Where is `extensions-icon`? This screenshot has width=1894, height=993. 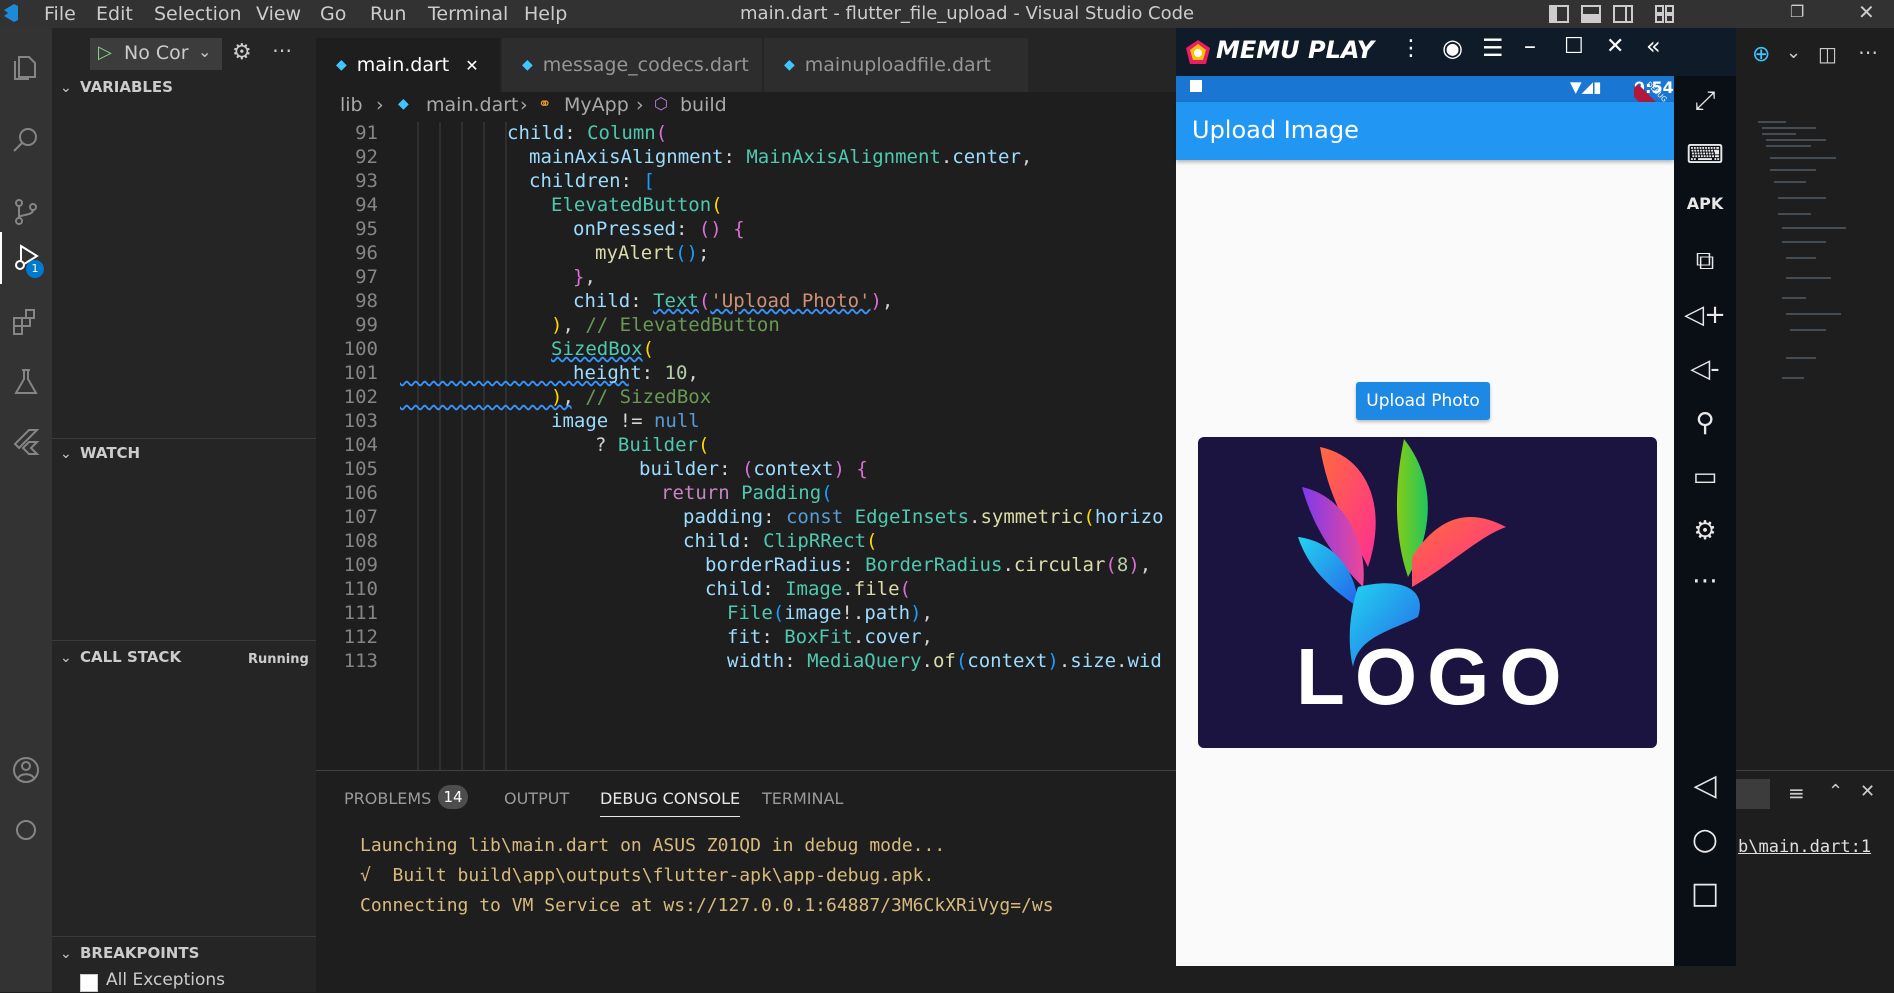 extensions-icon is located at coordinates (26, 322).